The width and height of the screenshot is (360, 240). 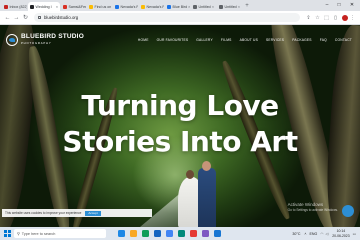 What do you see at coordinates (190, 174) in the screenshot?
I see `bride-head-image` at bounding box center [190, 174].